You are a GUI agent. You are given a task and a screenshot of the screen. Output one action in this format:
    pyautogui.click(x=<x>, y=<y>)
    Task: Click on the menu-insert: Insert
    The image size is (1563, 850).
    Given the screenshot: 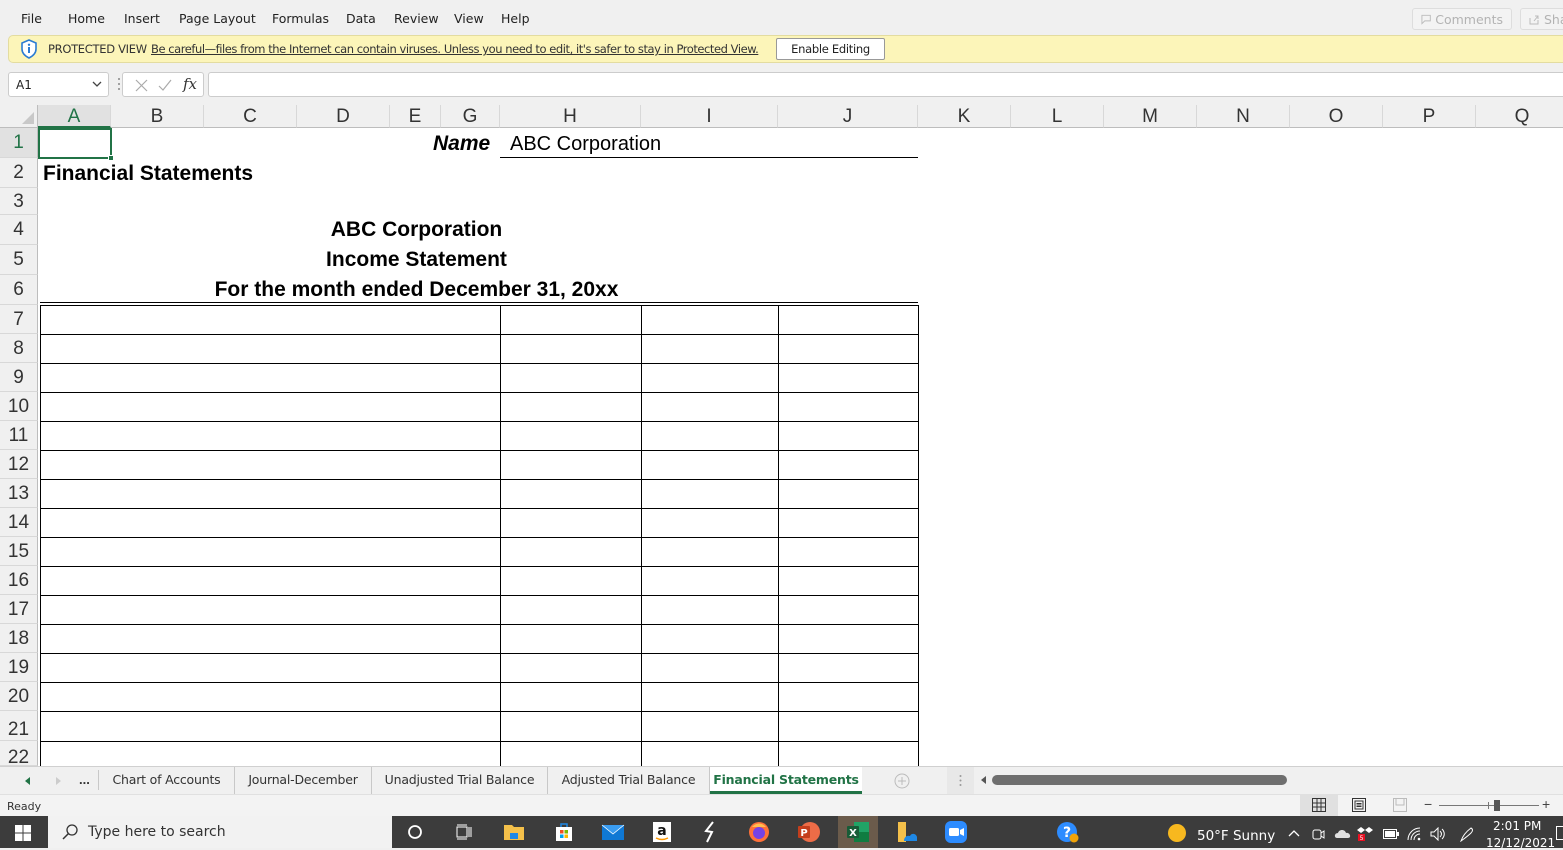 What is the action you would take?
    pyautogui.click(x=142, y=18)
    